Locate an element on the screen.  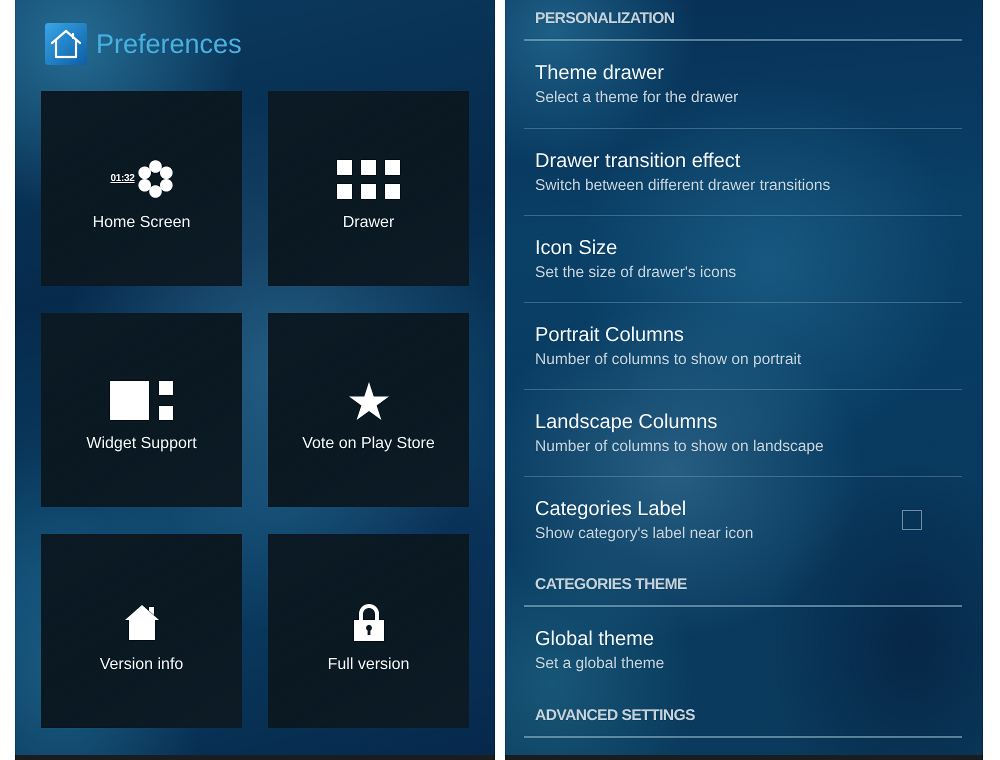
squares-icon is located at coordinates (141, 400).